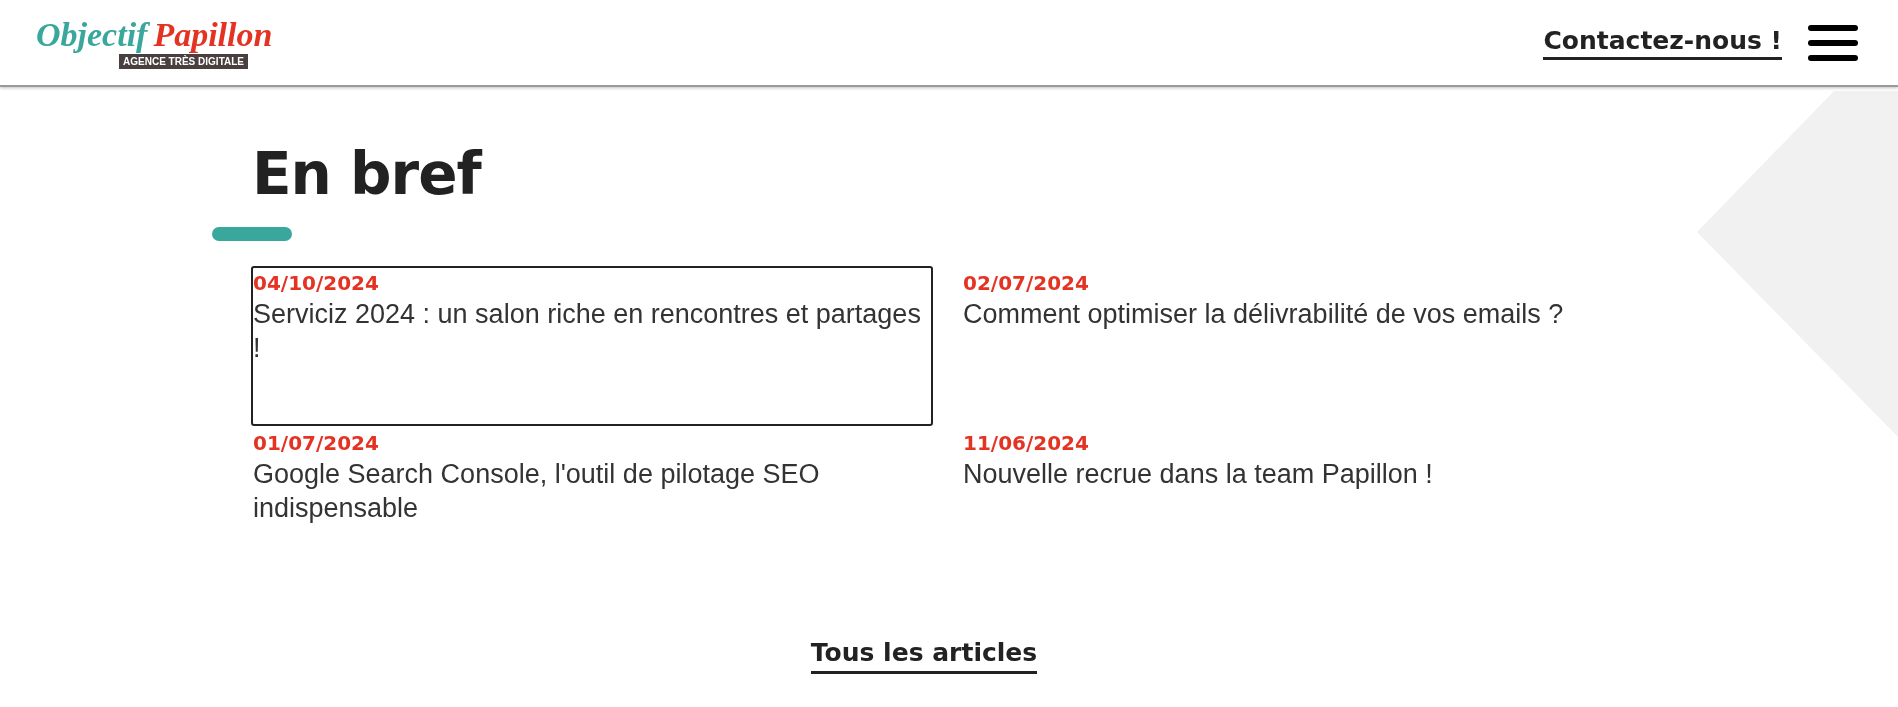  Describe the element at coordinates (183, 61) in the screenshot. I see `logo-tagline: AGENCE TRÈS DIGITALE` at that location.